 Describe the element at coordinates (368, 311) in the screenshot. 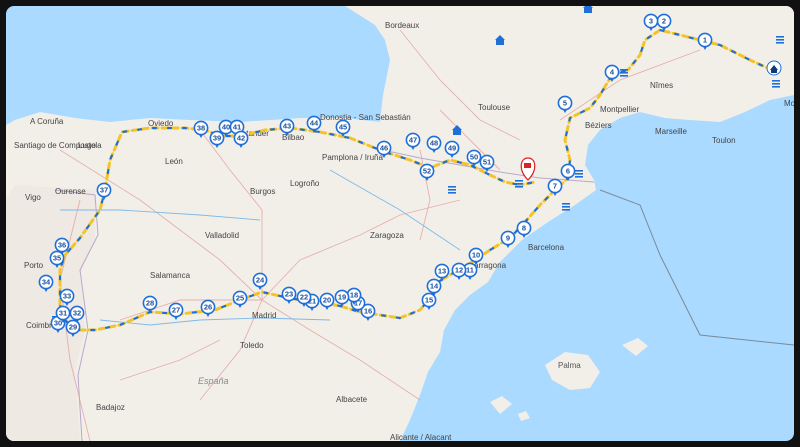

I see `stage-pin-label: 16` at that location.